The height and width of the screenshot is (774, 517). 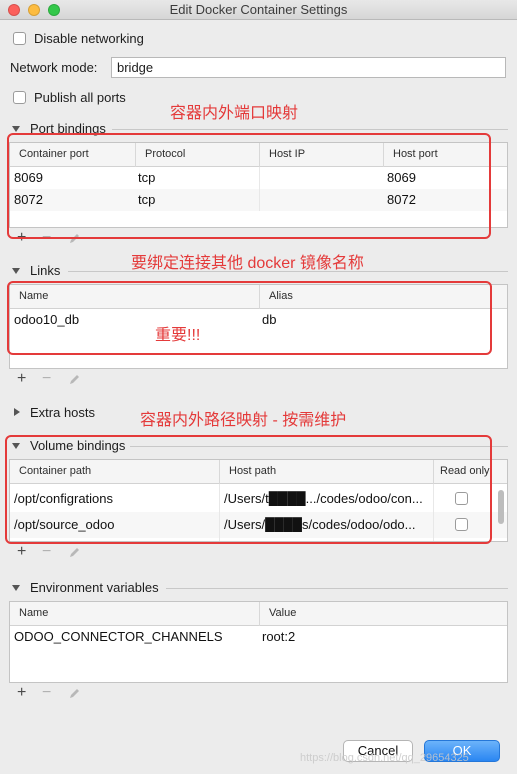 What do you see at coordinates (258, 553) in the screenshot?
I see `volume-bindings-toolbar: + −` at bounding box center [258, 553].